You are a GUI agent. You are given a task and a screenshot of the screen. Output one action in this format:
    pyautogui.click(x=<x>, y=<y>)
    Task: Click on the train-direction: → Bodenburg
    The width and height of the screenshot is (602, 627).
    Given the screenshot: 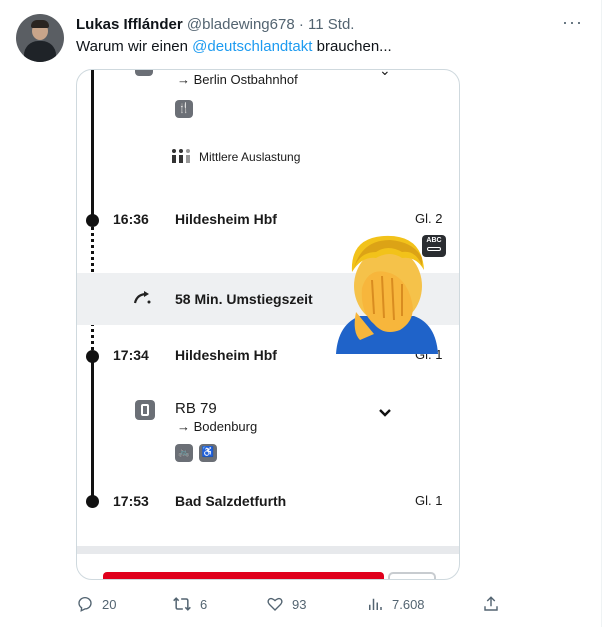 What is the action you would take?
    pyautogui.click(x=217, y=426)
    